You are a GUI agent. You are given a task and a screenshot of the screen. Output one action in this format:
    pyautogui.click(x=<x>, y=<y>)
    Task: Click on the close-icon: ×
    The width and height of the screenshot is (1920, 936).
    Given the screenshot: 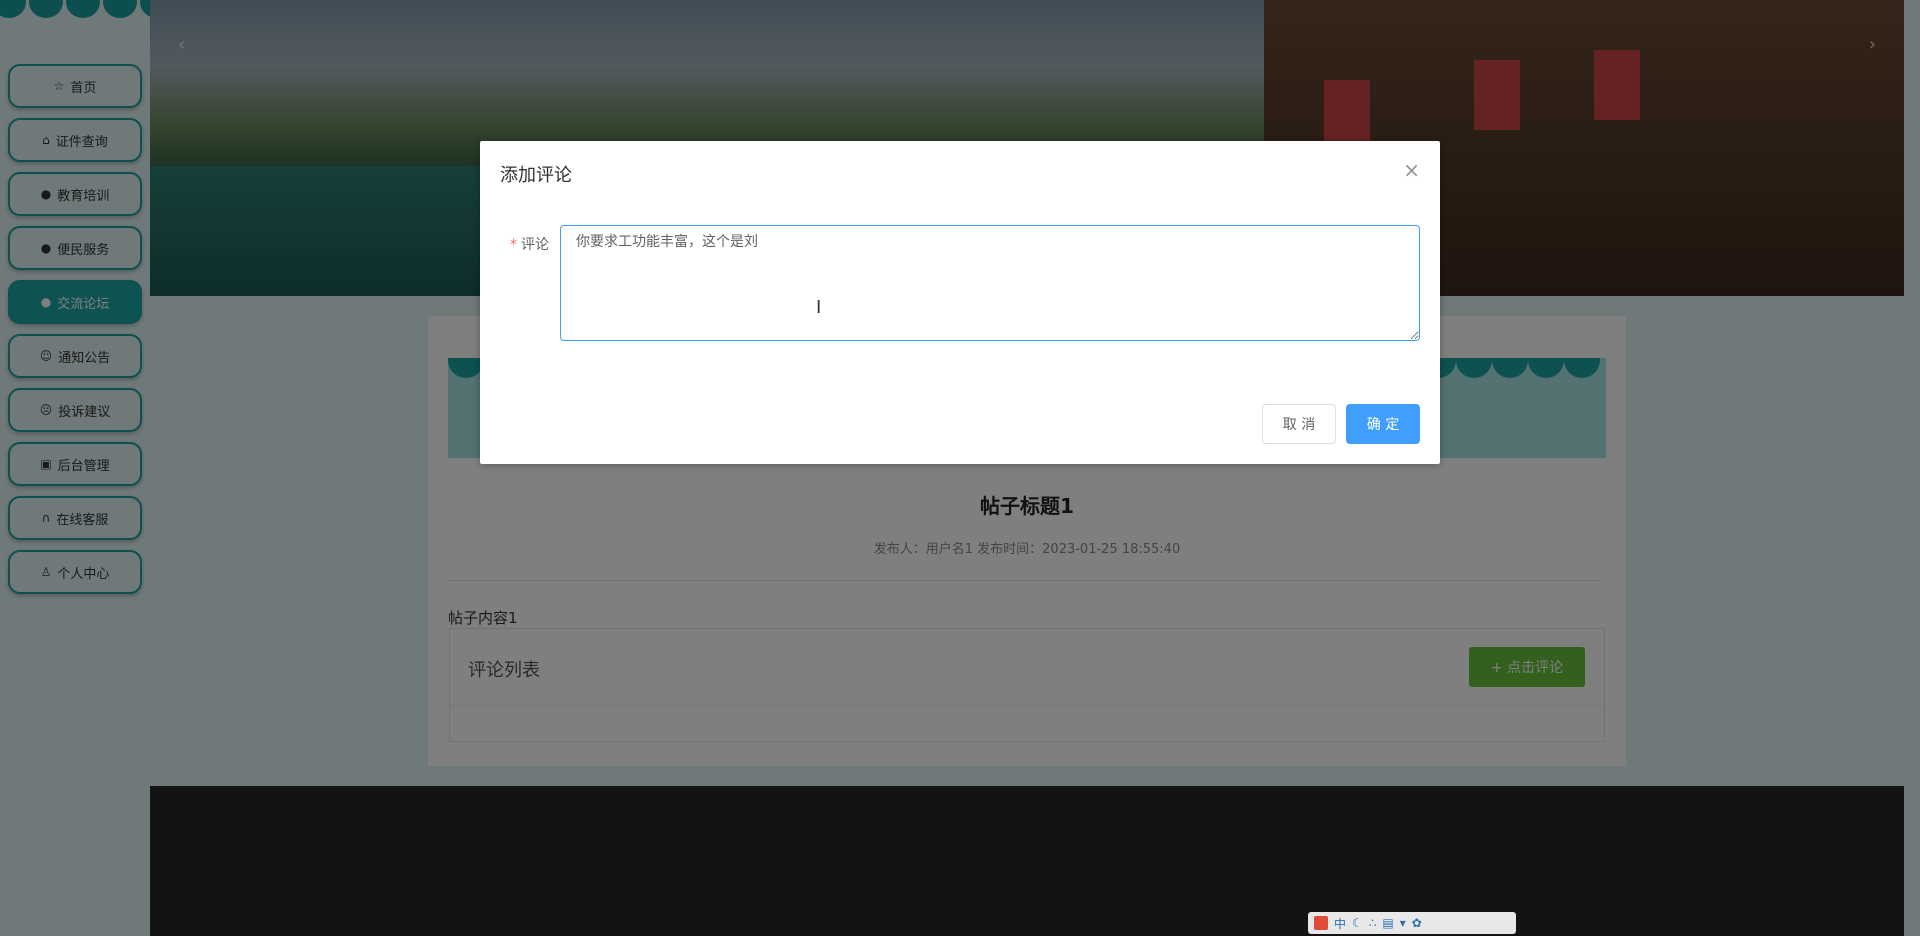 What is the action you would take?
    pyautogui.click(x=1411, y=170)
    